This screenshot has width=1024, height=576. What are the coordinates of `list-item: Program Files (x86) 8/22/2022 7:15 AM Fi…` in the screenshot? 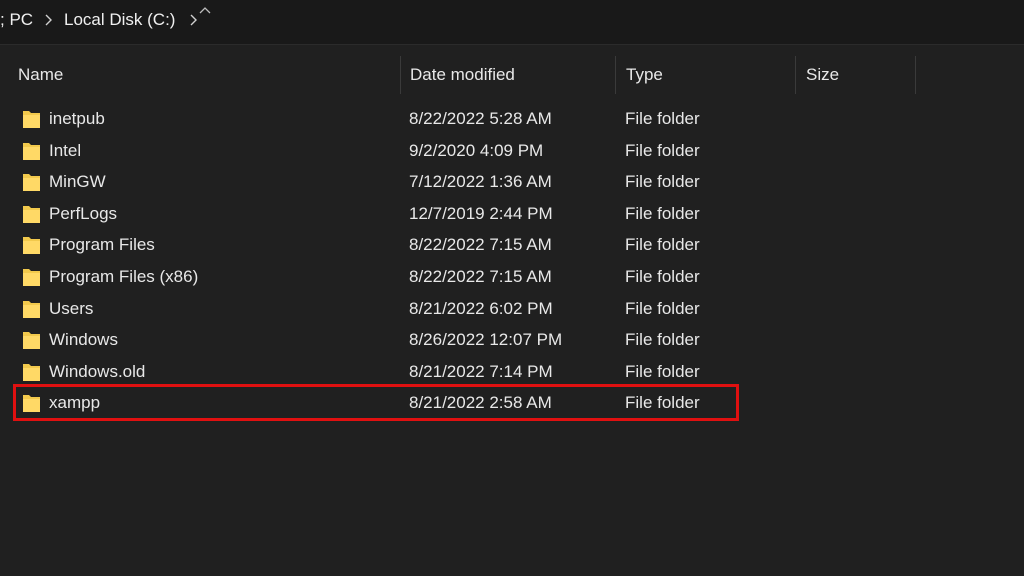 It's located at (376, 276).